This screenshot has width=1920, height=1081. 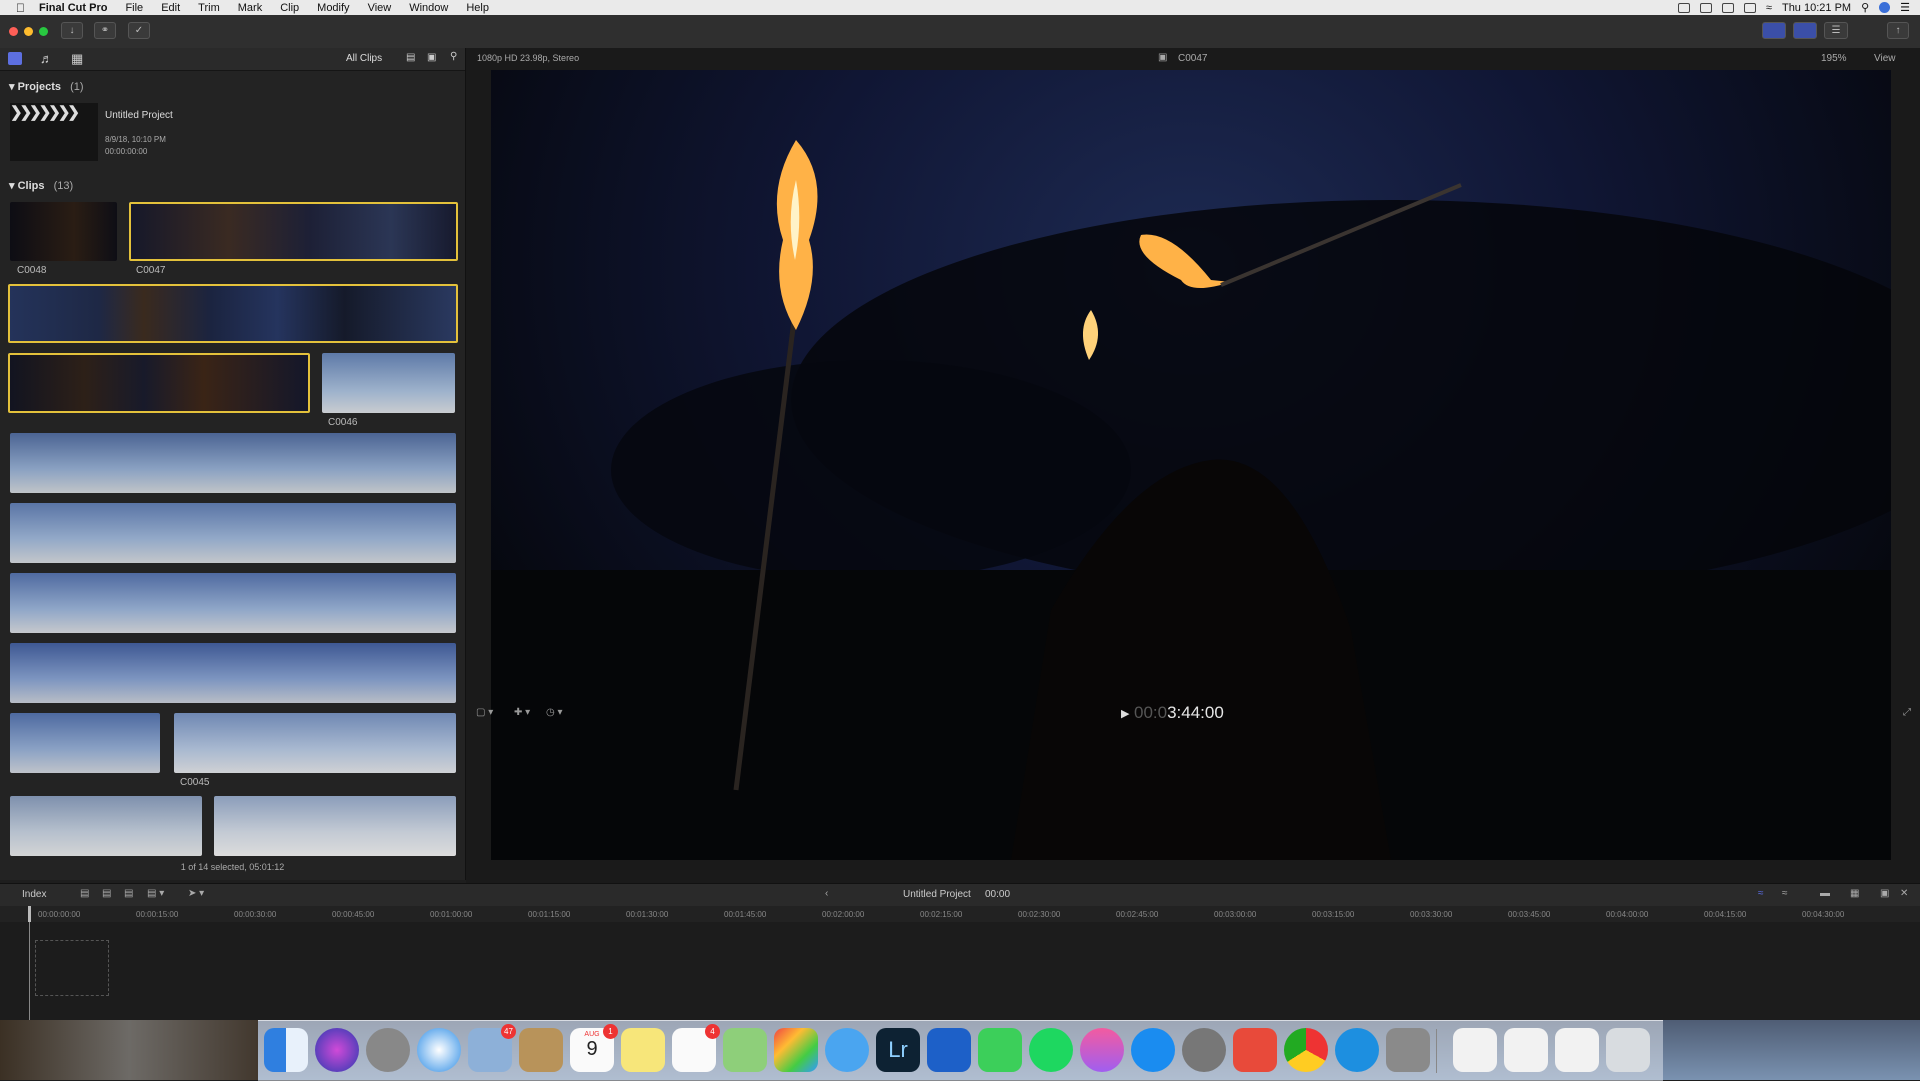 I want to click on view-dropdown: View, so click(x=1885, y=58).